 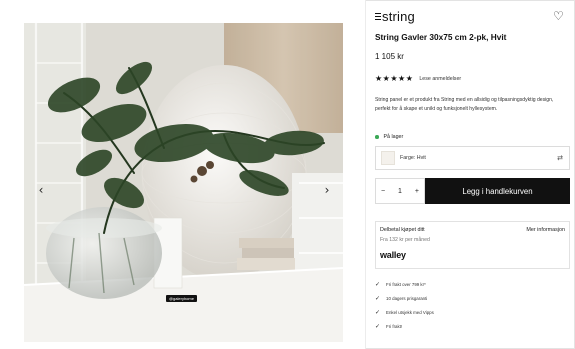 I want to click on decrease-quantity-button: −, so click(x=383, y=191).